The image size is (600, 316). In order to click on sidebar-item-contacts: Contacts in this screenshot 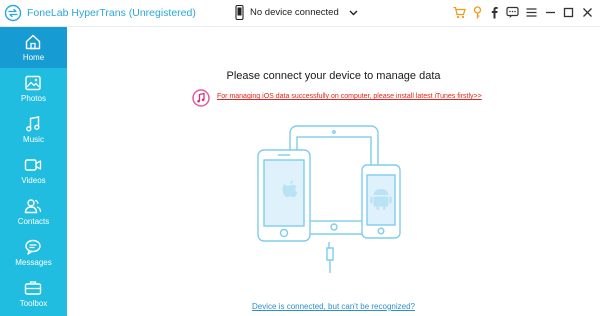, I will do `click(33, 211)`.